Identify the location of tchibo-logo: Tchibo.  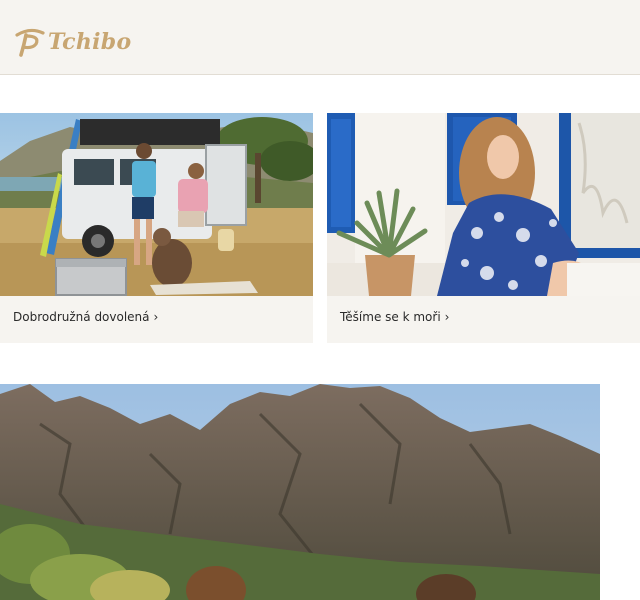
(71, 42).